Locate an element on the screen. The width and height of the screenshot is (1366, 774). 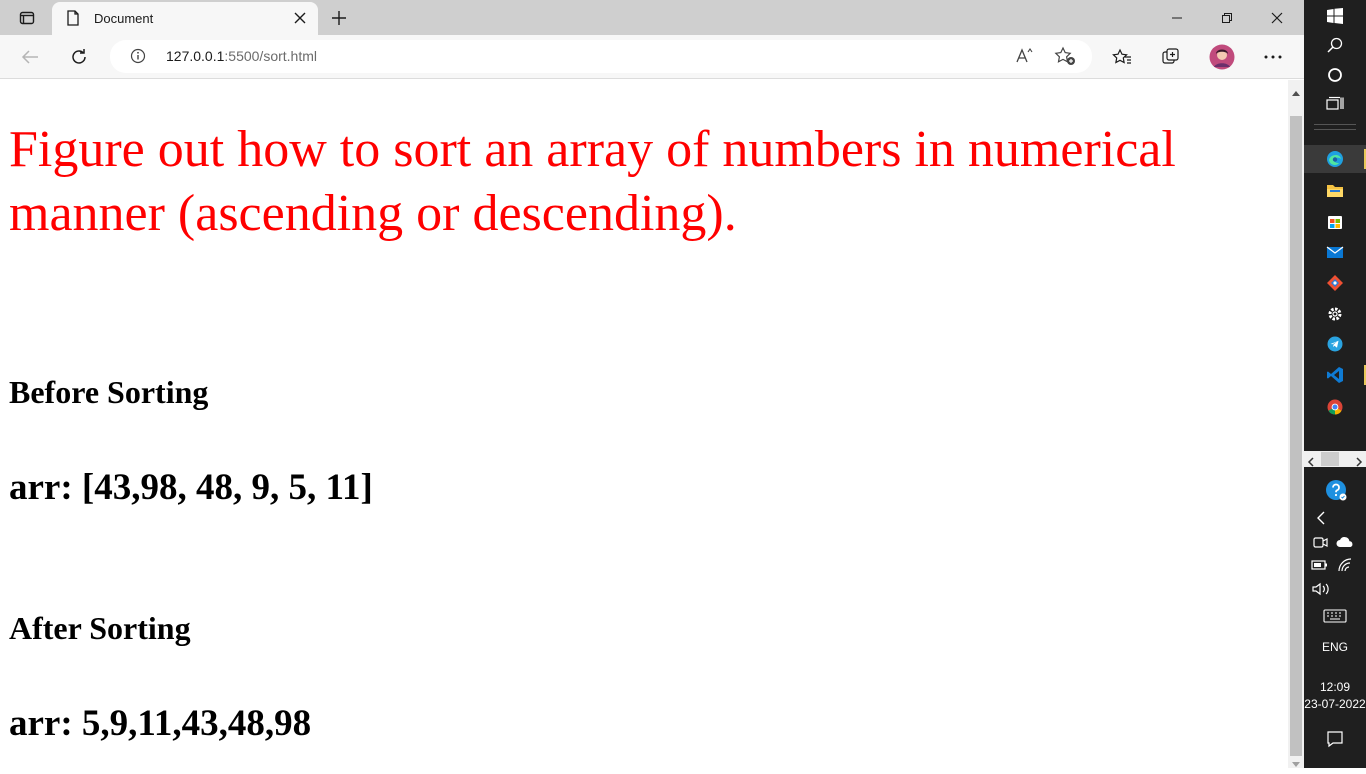
favorites-icon is located at coordinates (1122, 57).